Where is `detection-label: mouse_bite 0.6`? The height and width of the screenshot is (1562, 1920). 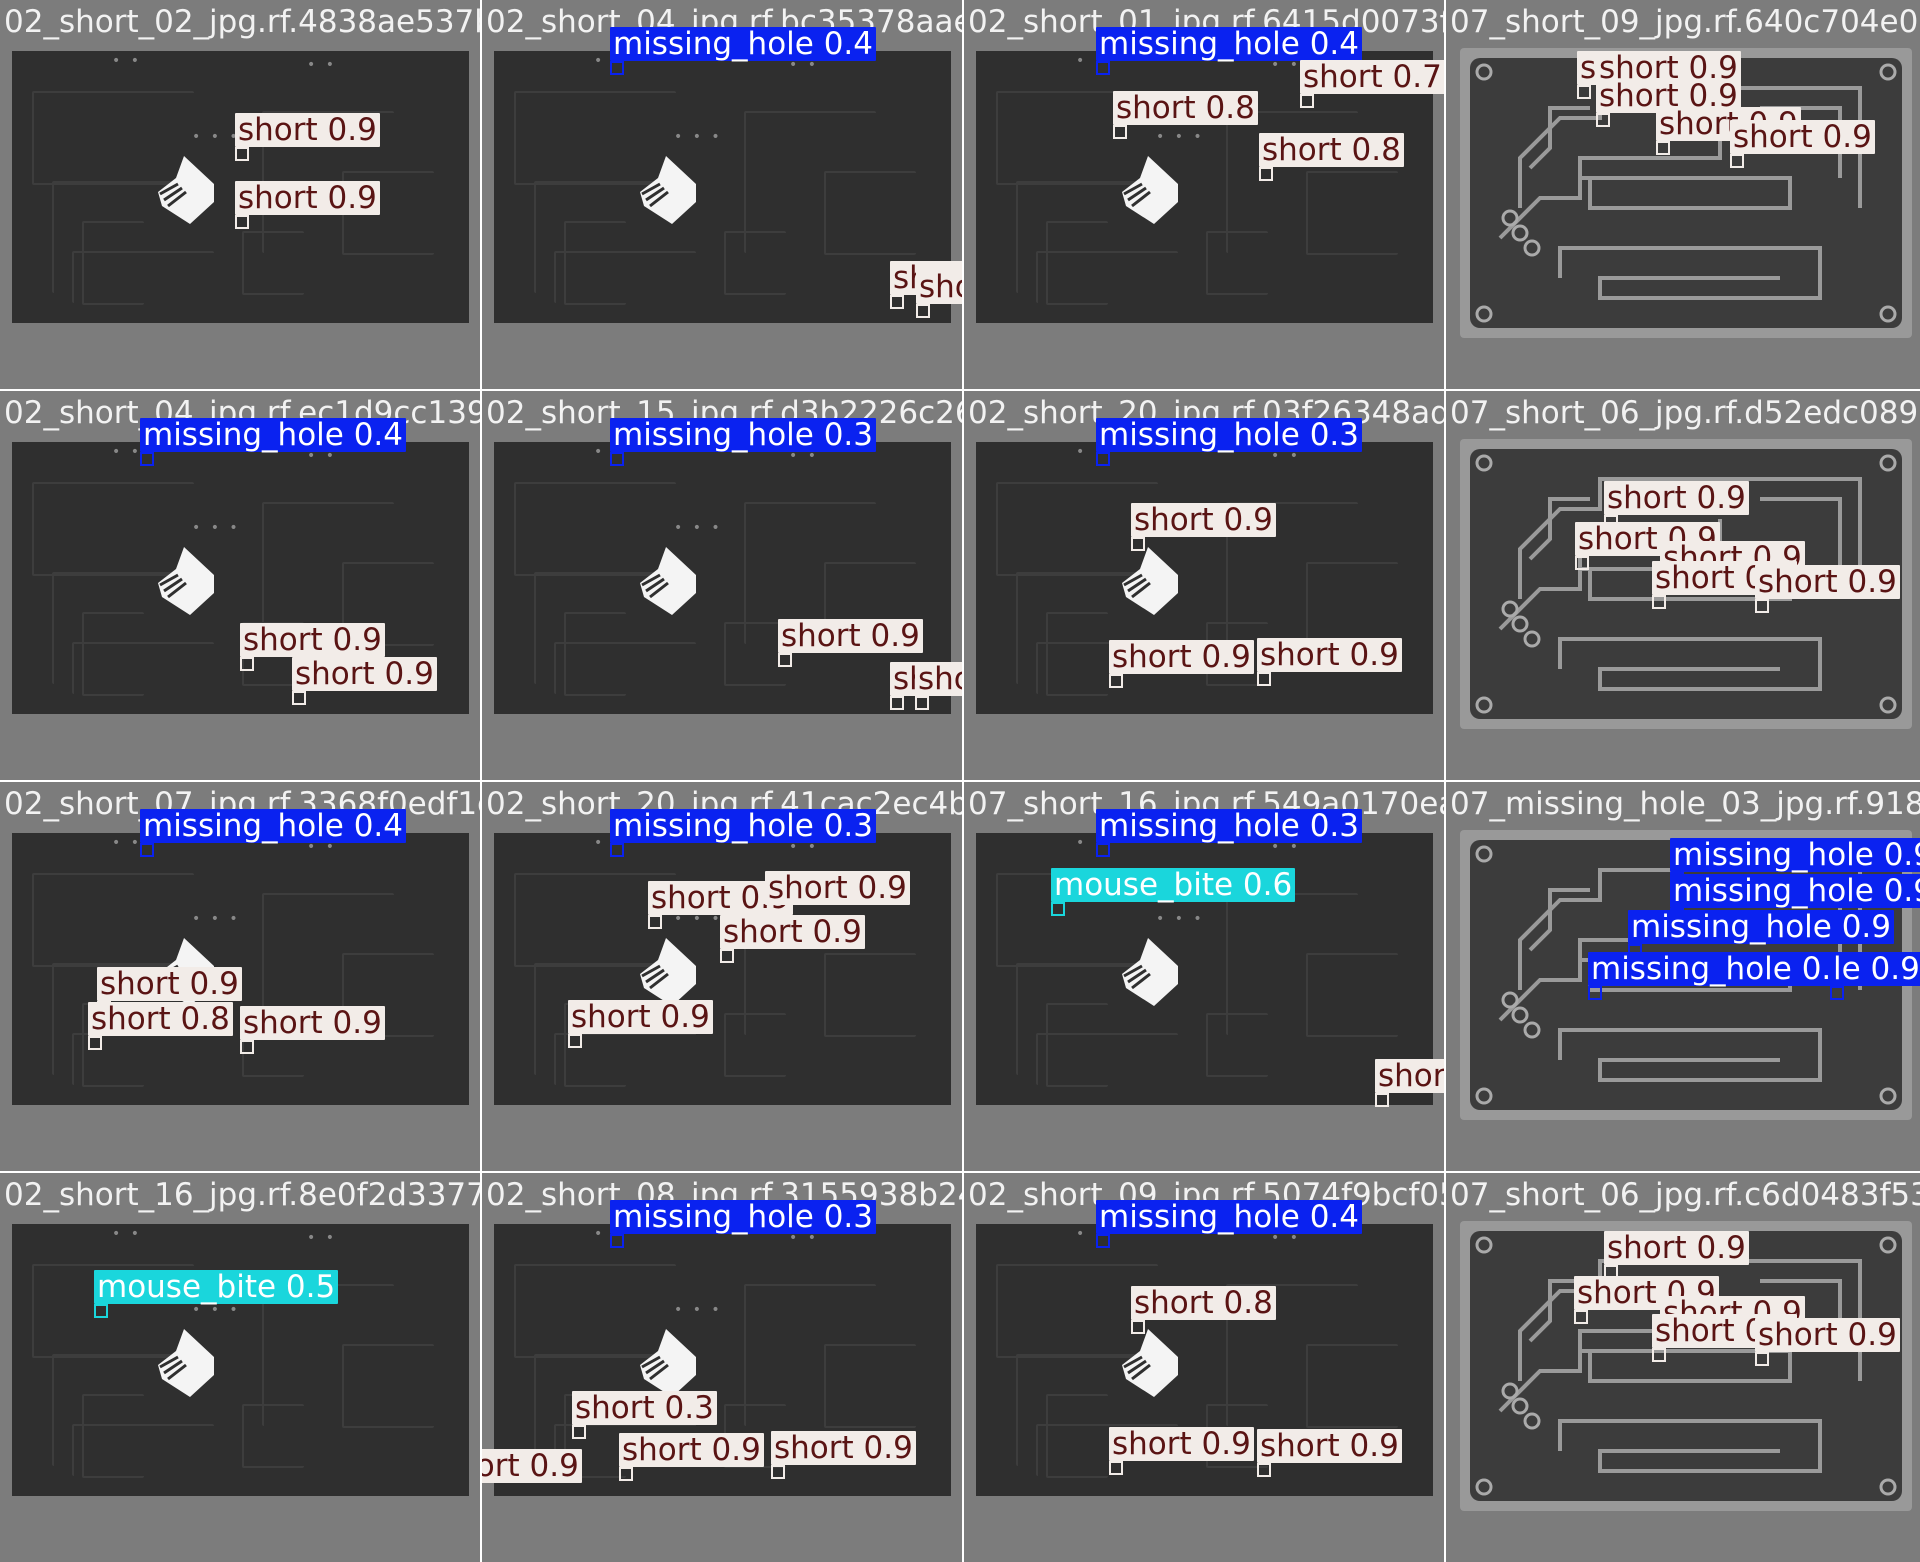
detection-label: mouse_bite 0.6 is located at coordinates (1173, 885).